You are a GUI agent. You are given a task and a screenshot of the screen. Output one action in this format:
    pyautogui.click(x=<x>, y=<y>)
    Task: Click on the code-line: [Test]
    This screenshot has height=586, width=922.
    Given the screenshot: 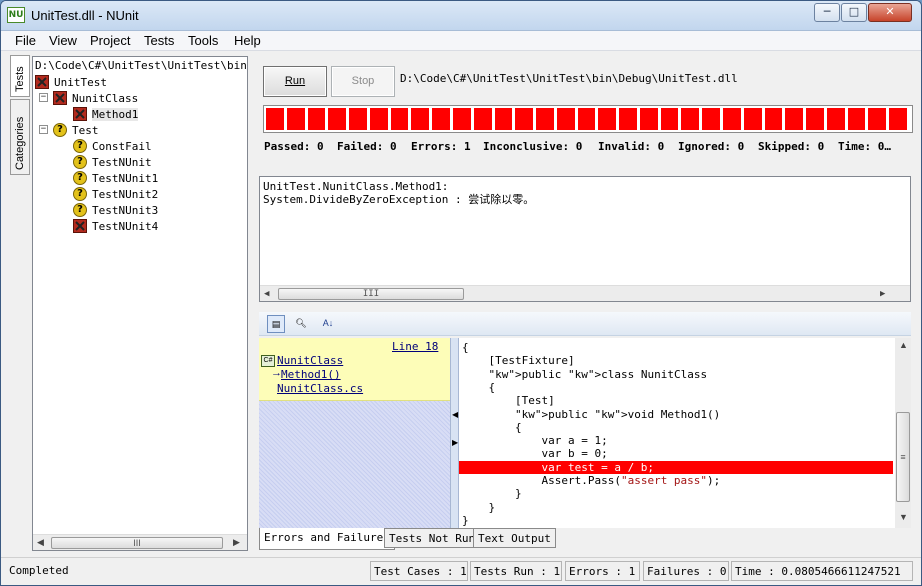 What is the action you would take?
    pyautogui.click(x=508, y=401)
    